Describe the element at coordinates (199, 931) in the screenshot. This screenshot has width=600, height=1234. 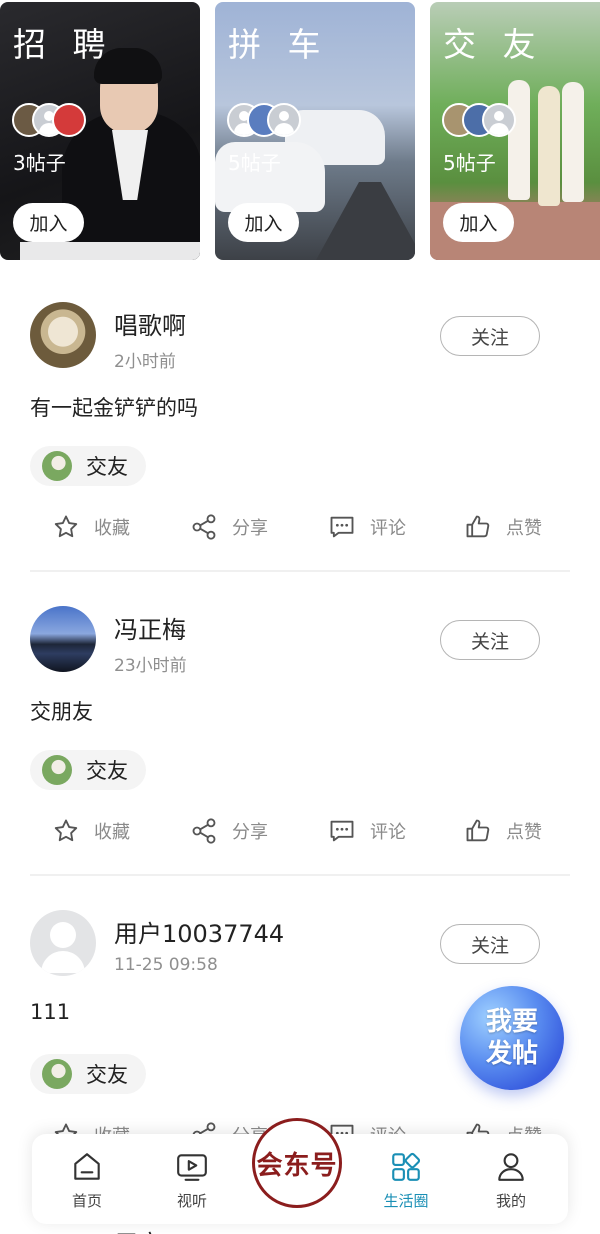
I see `post-username: 用户10037744` at that location.